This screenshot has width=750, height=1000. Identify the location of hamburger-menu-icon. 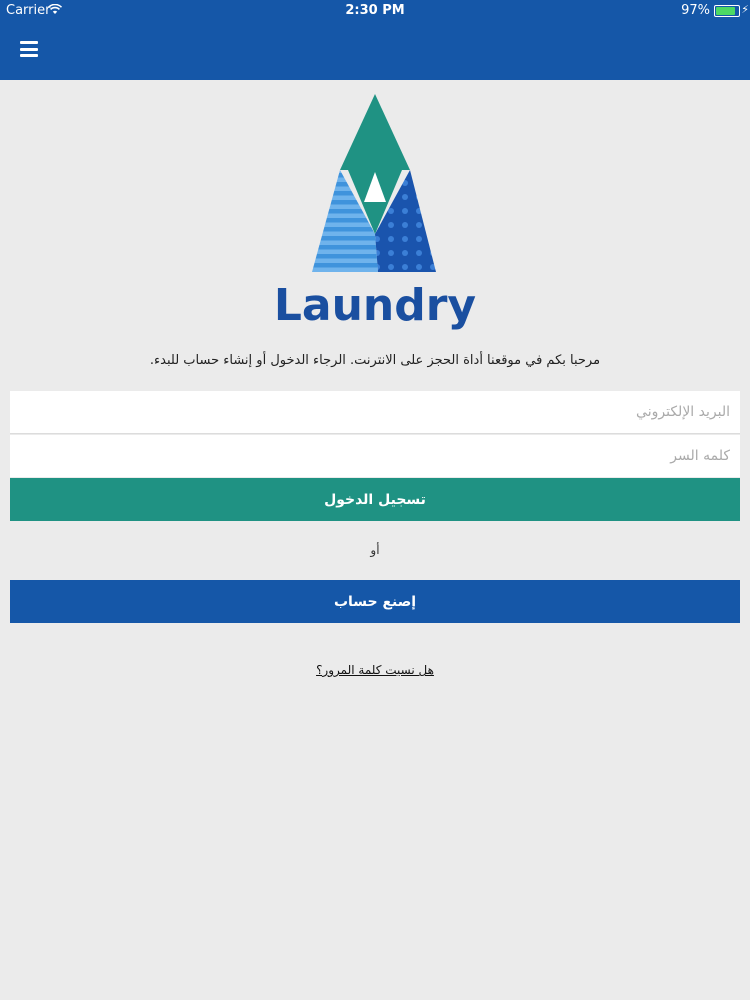
(29, 49).